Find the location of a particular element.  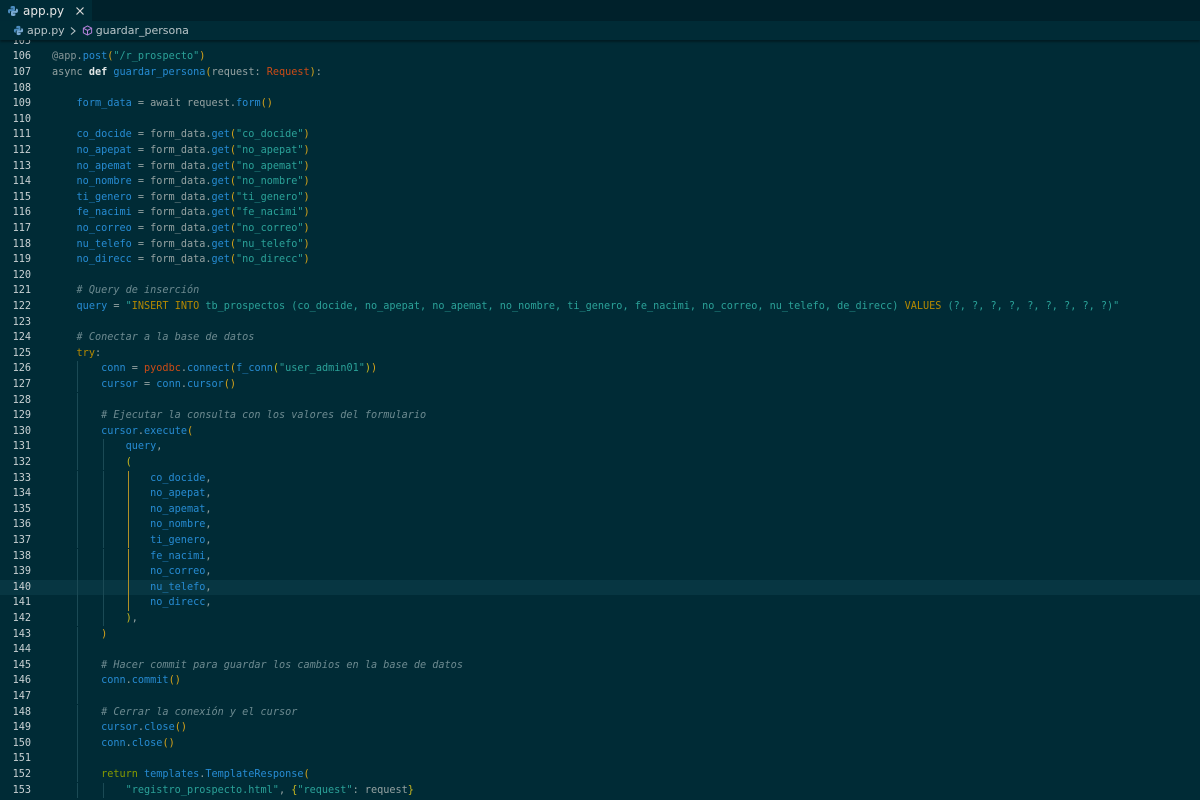

line-number: 145 is located at coordinates (21, 665).